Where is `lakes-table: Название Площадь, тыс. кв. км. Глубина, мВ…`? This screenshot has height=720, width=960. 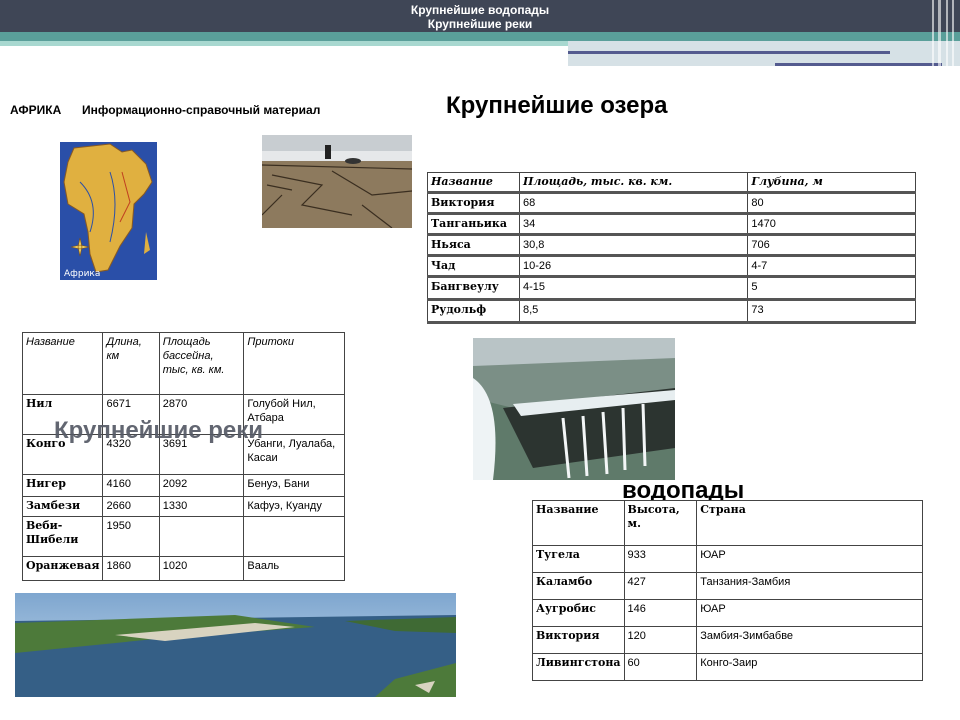 lakes-table: Название Площадь, тыс. кв. км. Глубина, мВ… is located at coordinates (671, 248).